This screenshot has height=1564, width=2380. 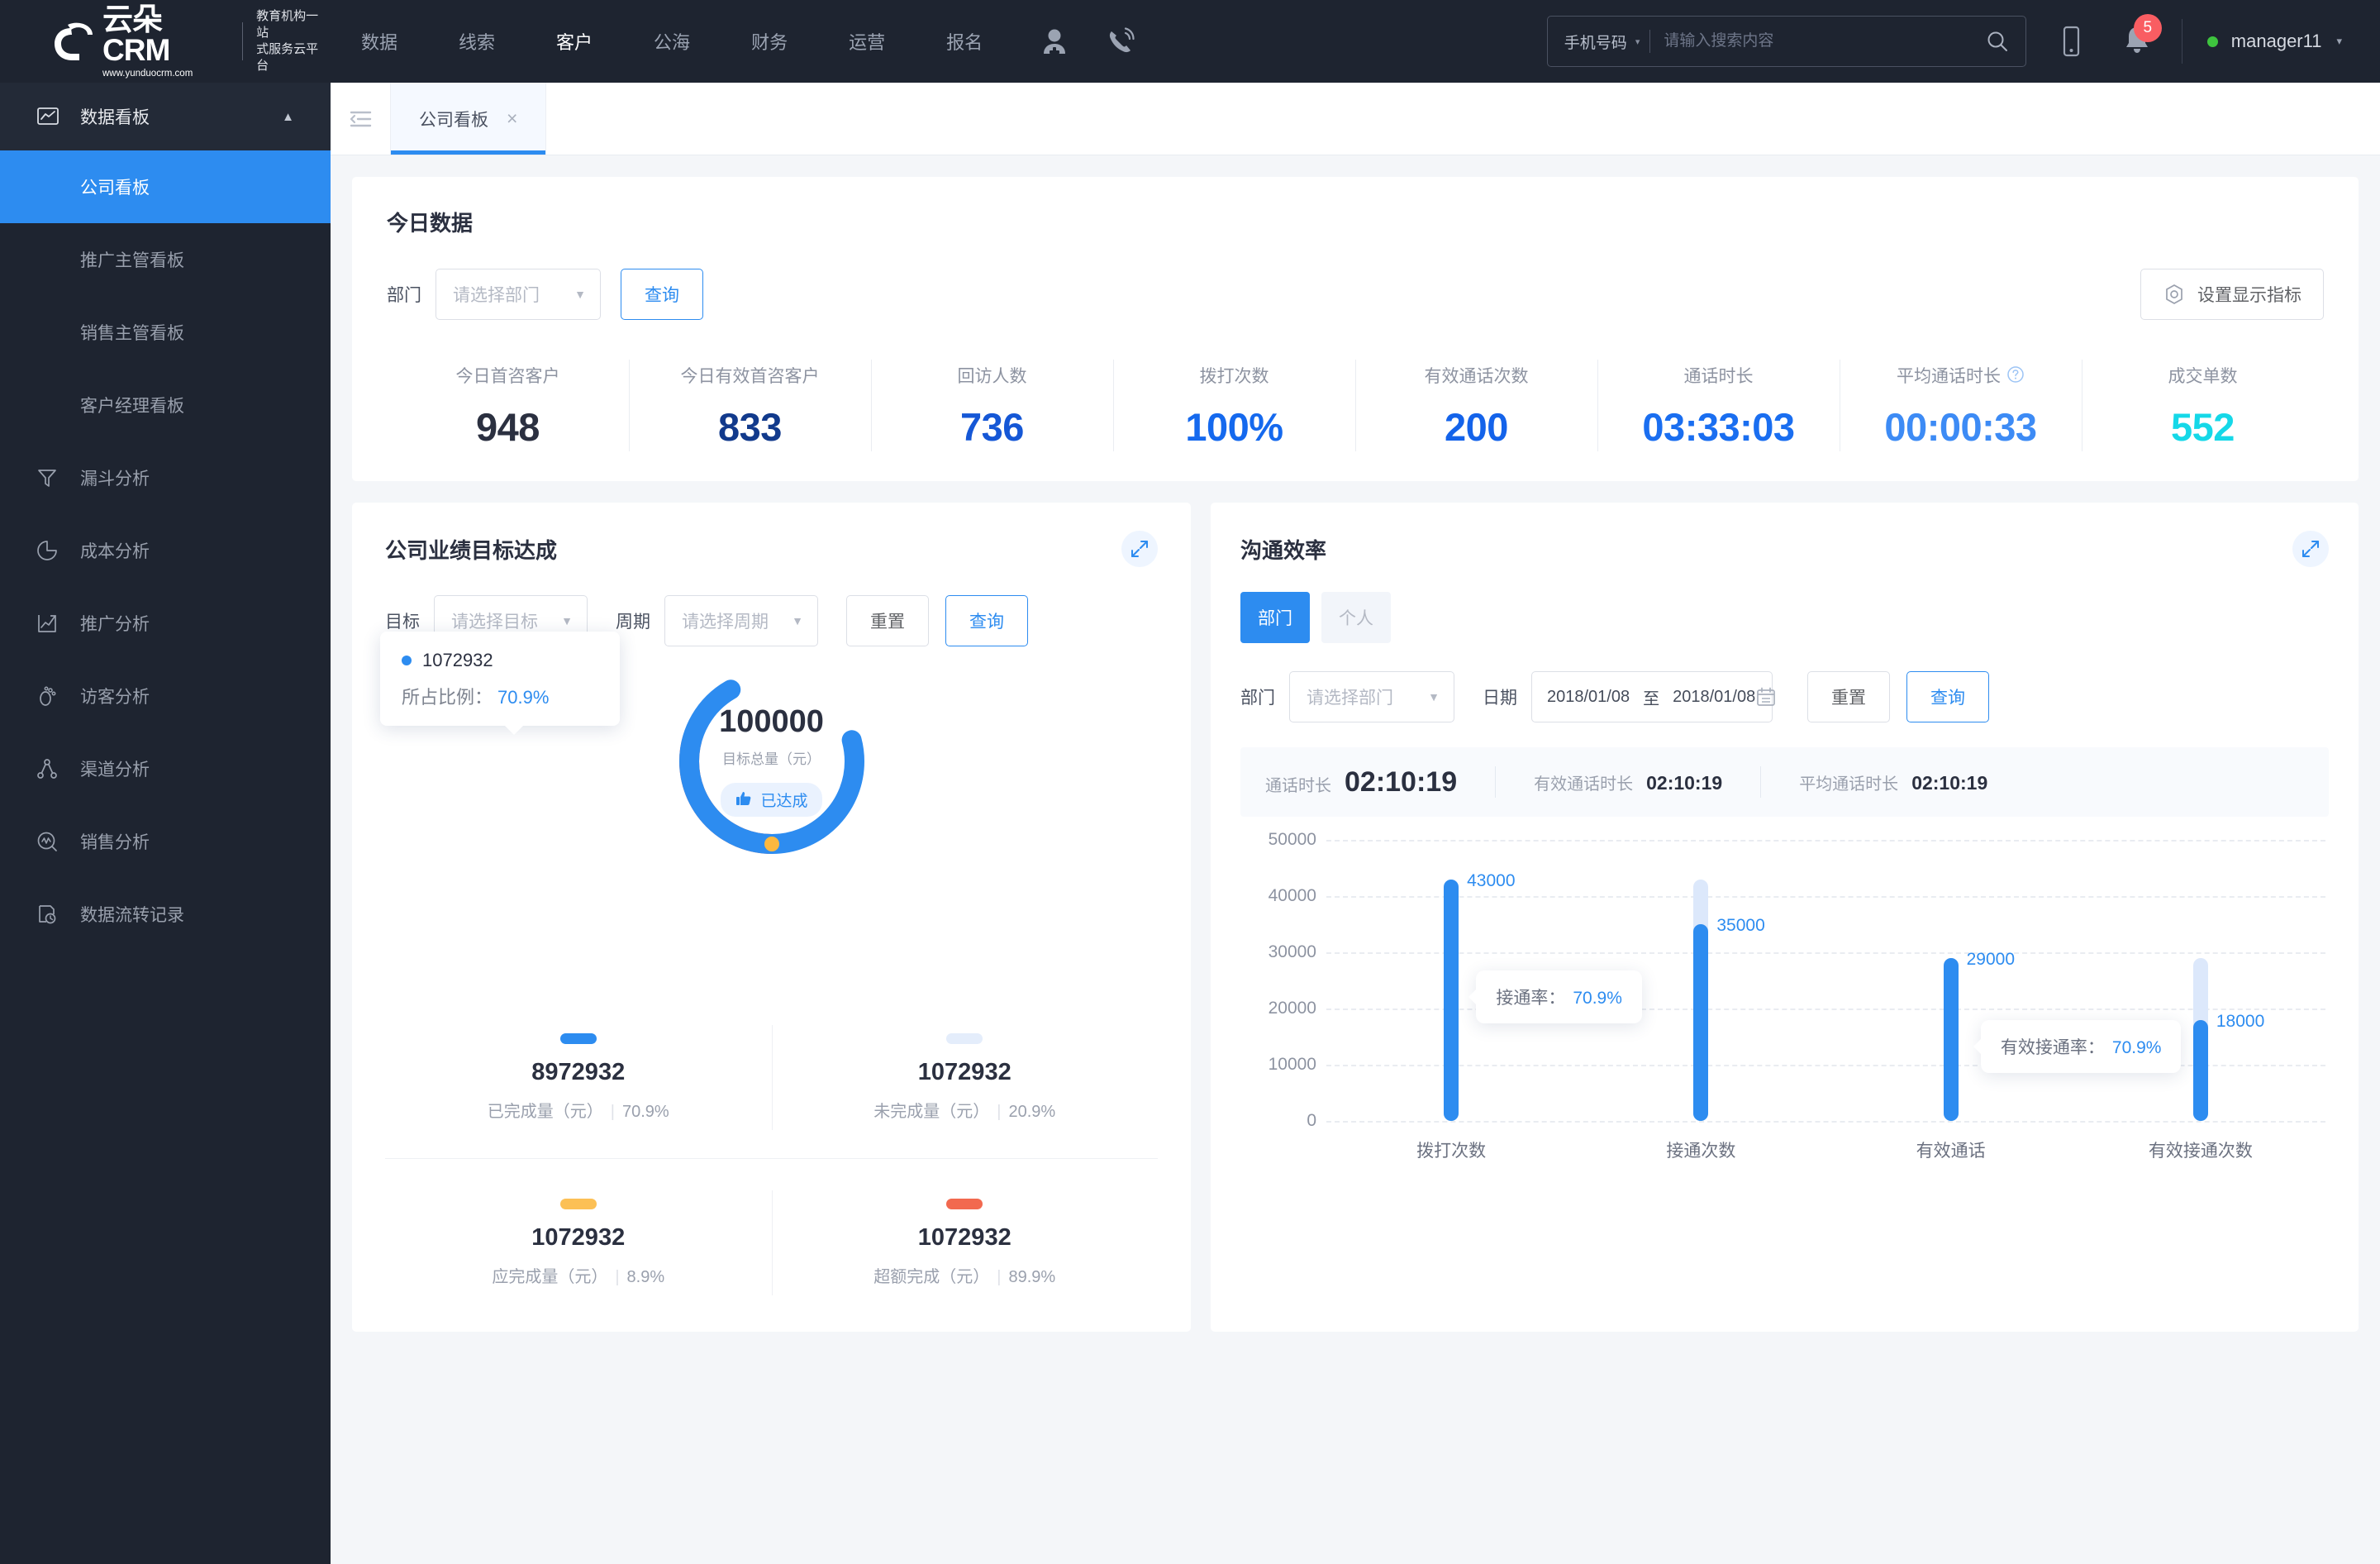 I want to click on tooltip-ratio-label: 所占比例：, so click(x=447, y=698).